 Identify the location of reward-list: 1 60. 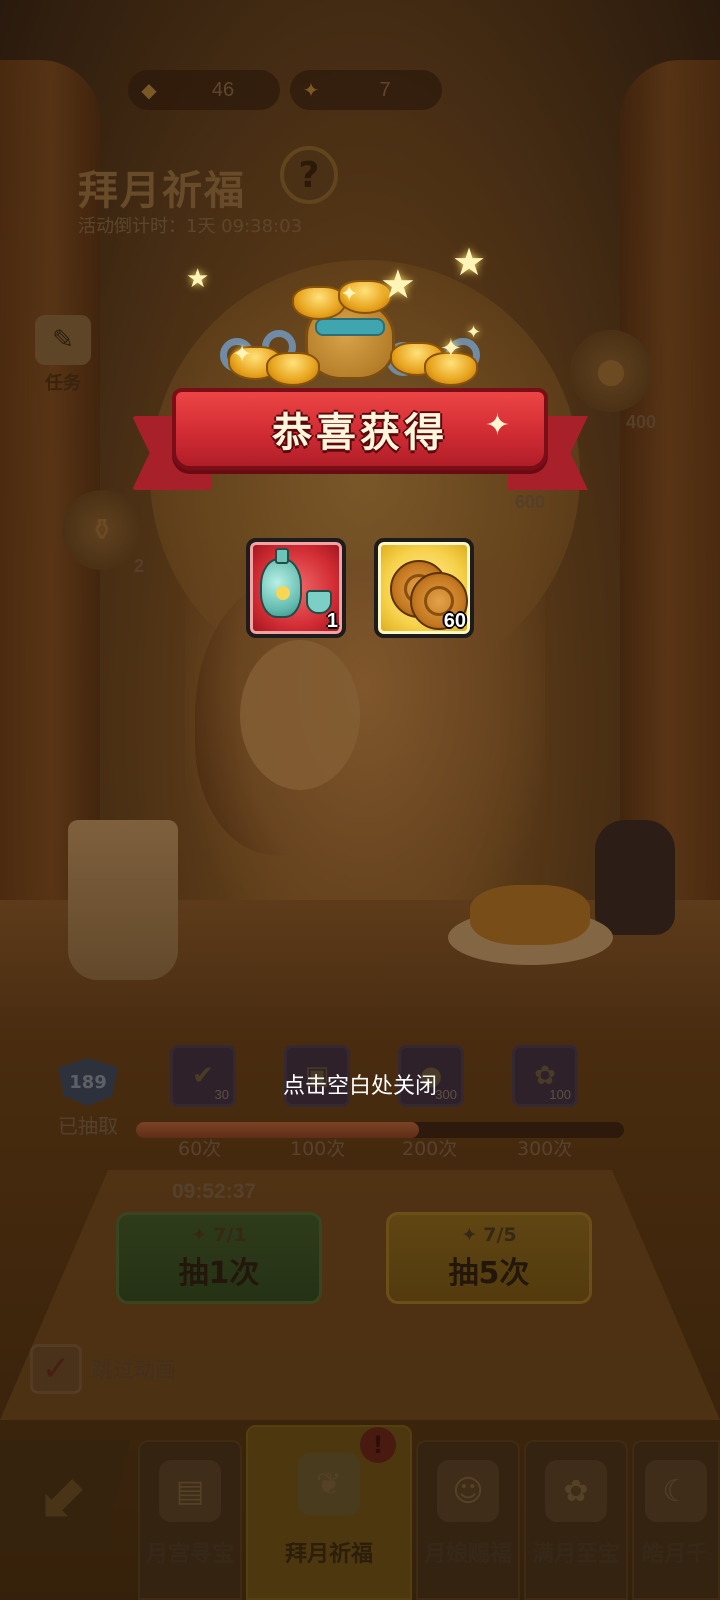
(360, 588).